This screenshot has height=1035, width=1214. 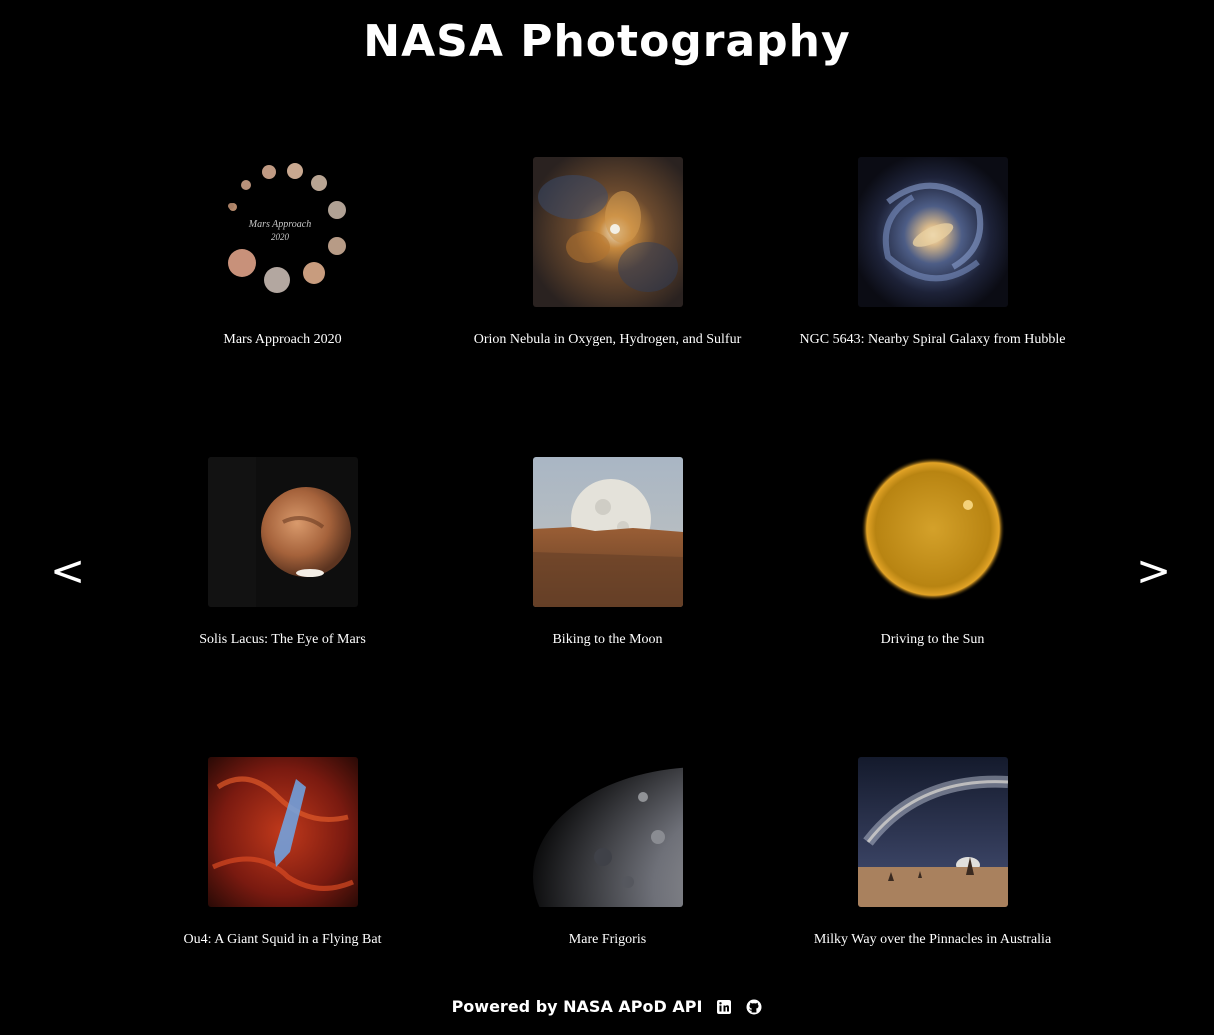 I want to click on page-title: NASA Photography, so click(x=607, y=41).